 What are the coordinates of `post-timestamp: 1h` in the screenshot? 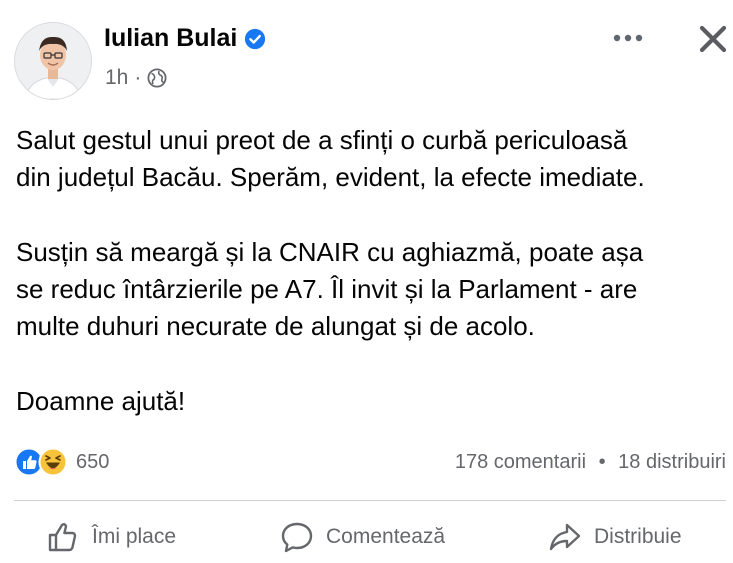 It's located at (116, 78).